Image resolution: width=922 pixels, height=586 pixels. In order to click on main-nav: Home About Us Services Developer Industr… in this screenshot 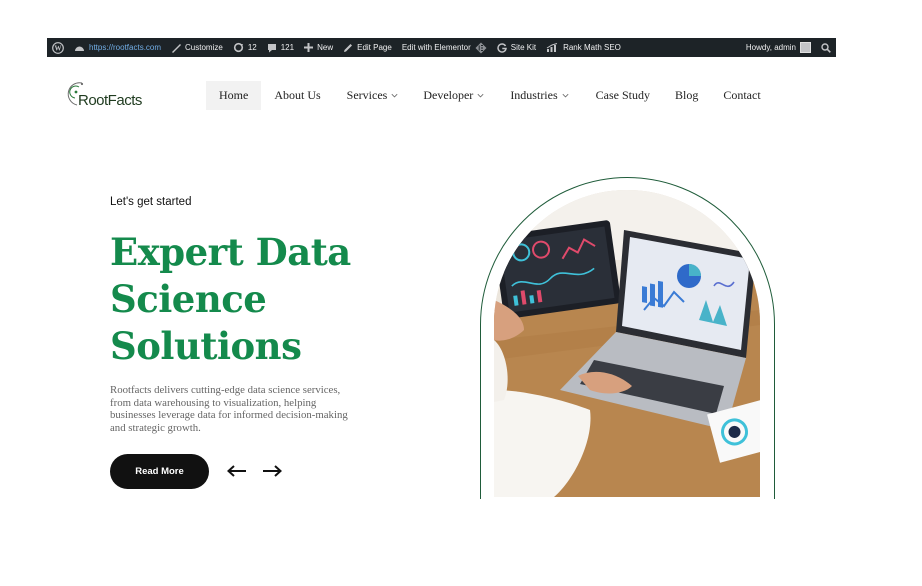, I will do `click(483, 95)`.